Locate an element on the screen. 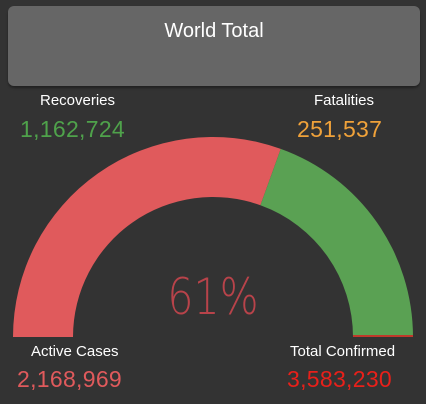  total-confirmed-label: Total Confirmed is located at coordinates (343, 351).